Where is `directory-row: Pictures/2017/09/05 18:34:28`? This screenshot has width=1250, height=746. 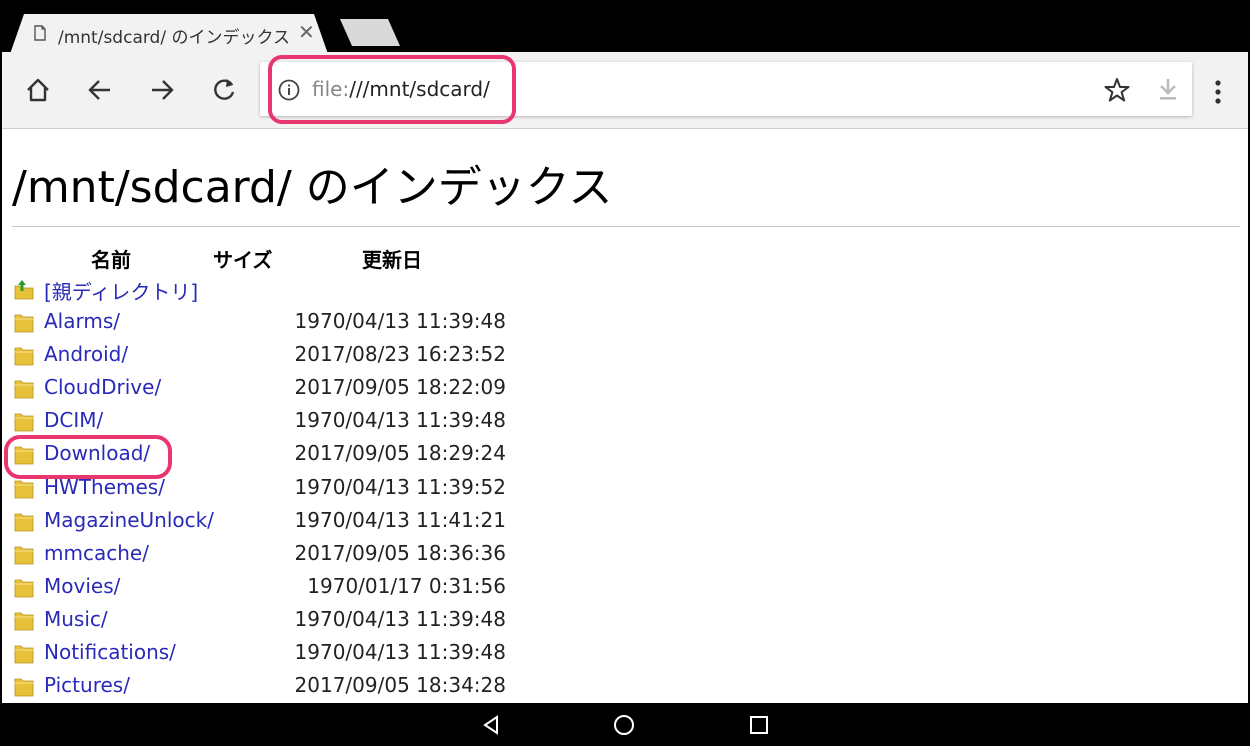 directory-row: Pictures/2017/09/05 18:34:28 is located at coordinates (352, 687).